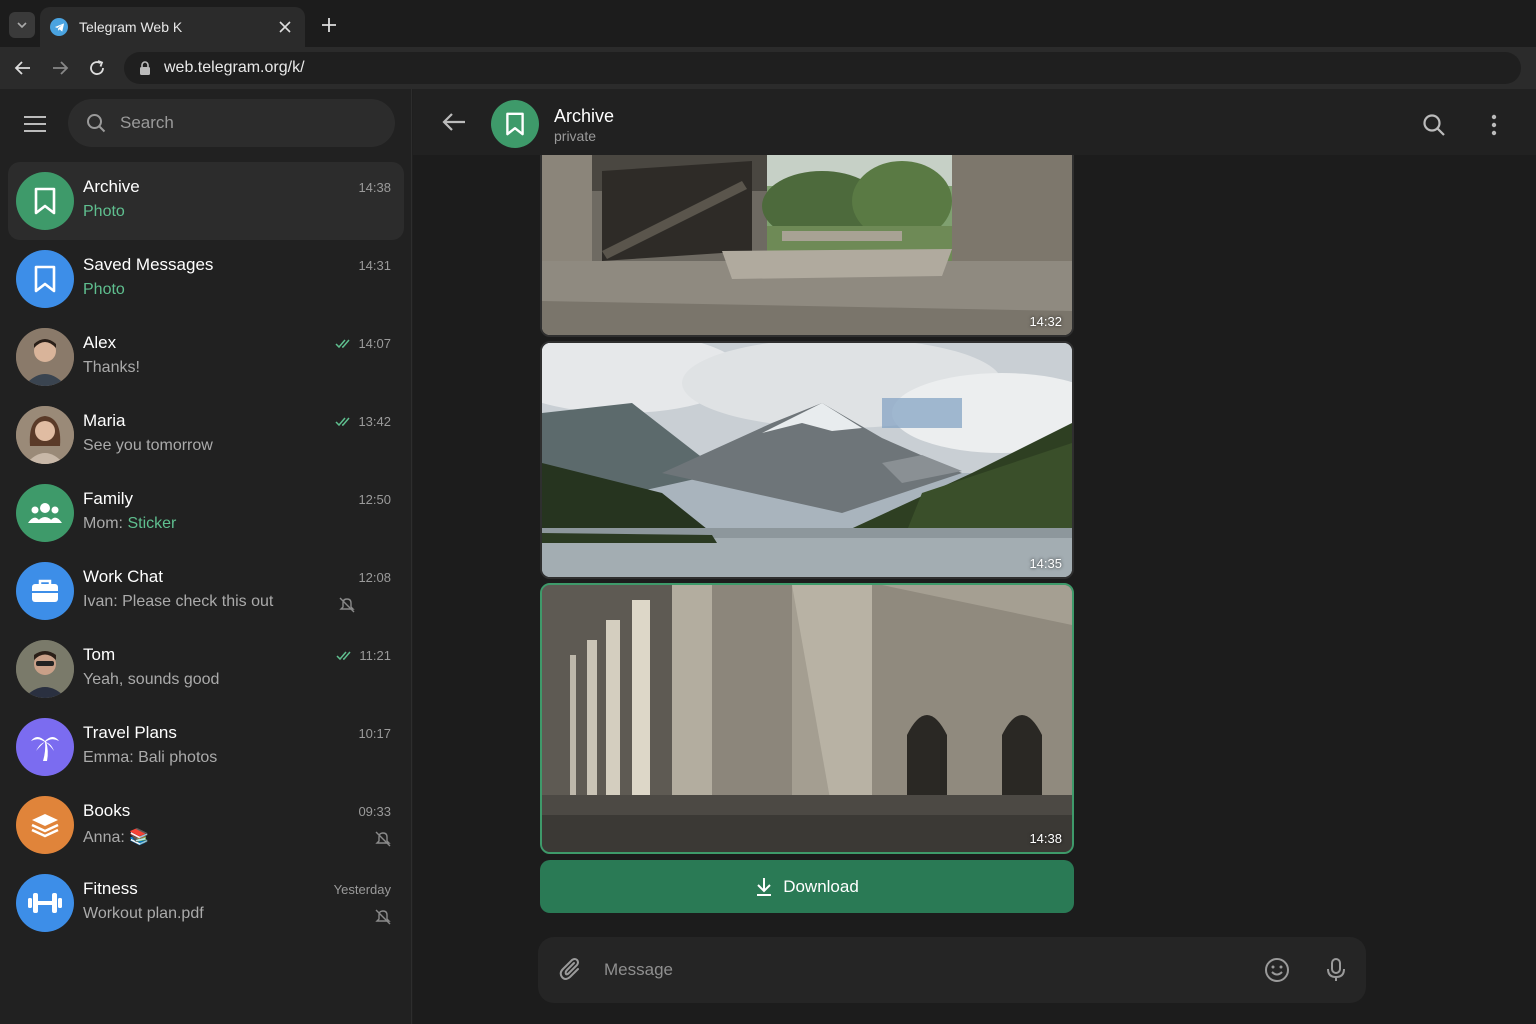 This screenshot has width=1536, height=1024. Describe the element at coordinates (111, 186) in the screenshot. I see `chat-name: Archive` at that location.